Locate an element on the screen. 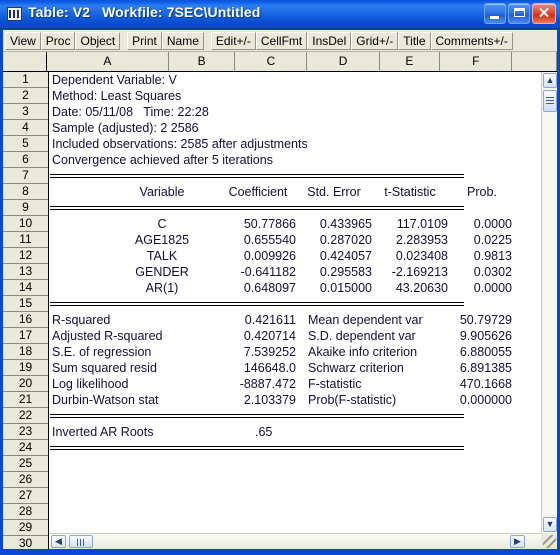 This screenshot has width=560, height=555. table-row: AR(1) 0.648097 0.015000 43.20630 0.0000 is located at coordinates (295, 288).